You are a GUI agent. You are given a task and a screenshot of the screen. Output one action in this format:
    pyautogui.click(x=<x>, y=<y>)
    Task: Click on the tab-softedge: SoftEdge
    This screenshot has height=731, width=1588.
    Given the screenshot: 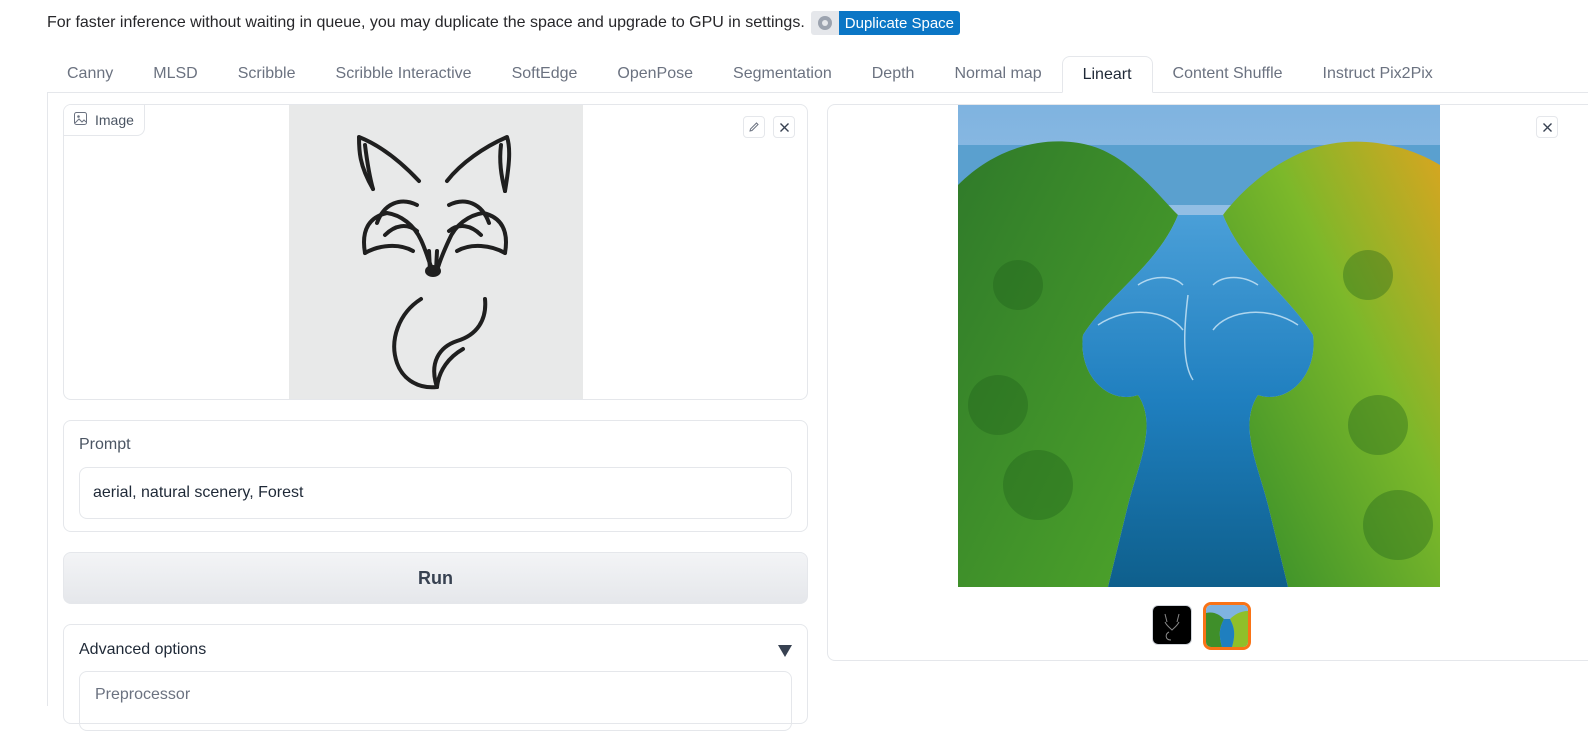 What is the action you would take?
    pyautogui.click(x=545, y=74)
    